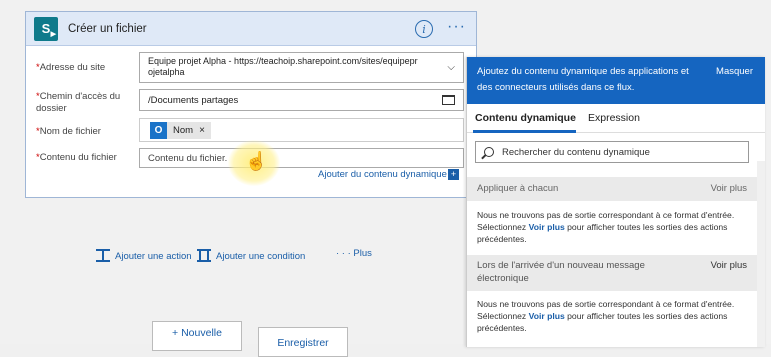 This screenshot has height=357, width=771. Describe the element at coordinates (456, 27) in the screenshot. I see `more-options-icon: ···` at that location.